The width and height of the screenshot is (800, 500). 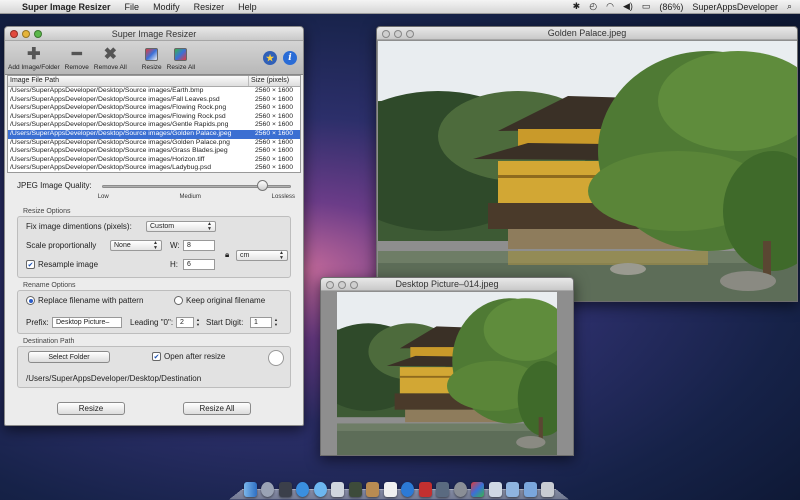 I want to click on app-store-icon, so click(x=303, y=489).